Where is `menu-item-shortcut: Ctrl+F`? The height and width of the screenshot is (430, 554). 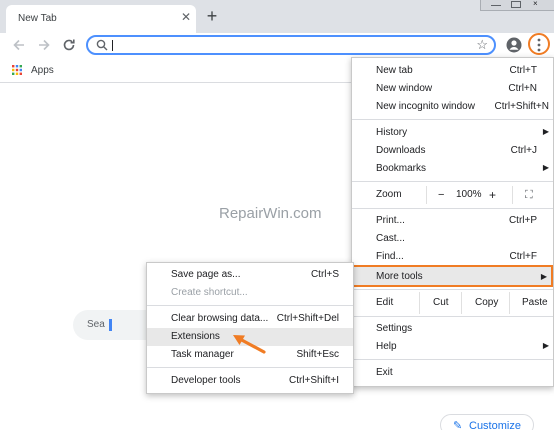
menu-item-shortcut: Ctrl+F is located at coordinates (523, 256).